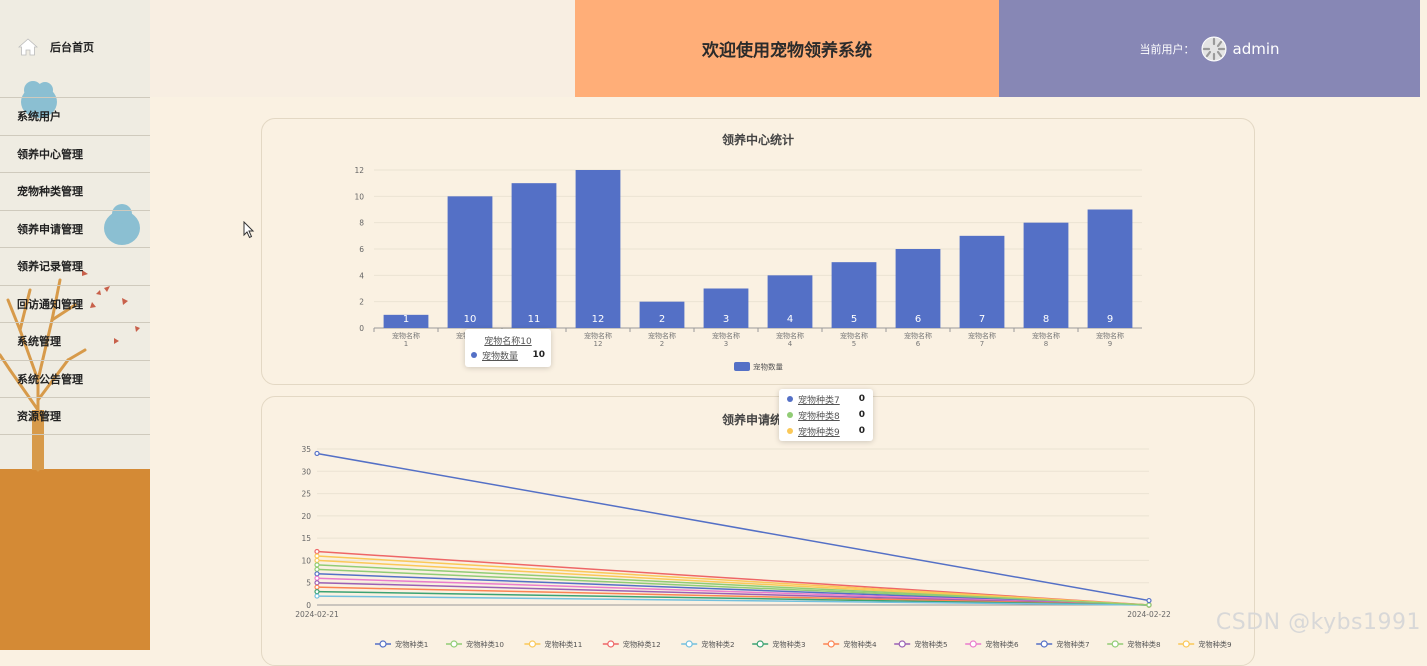 This screenshot has width=1427, height=666. I want to click on avatar-icon, so click(1214, 49).